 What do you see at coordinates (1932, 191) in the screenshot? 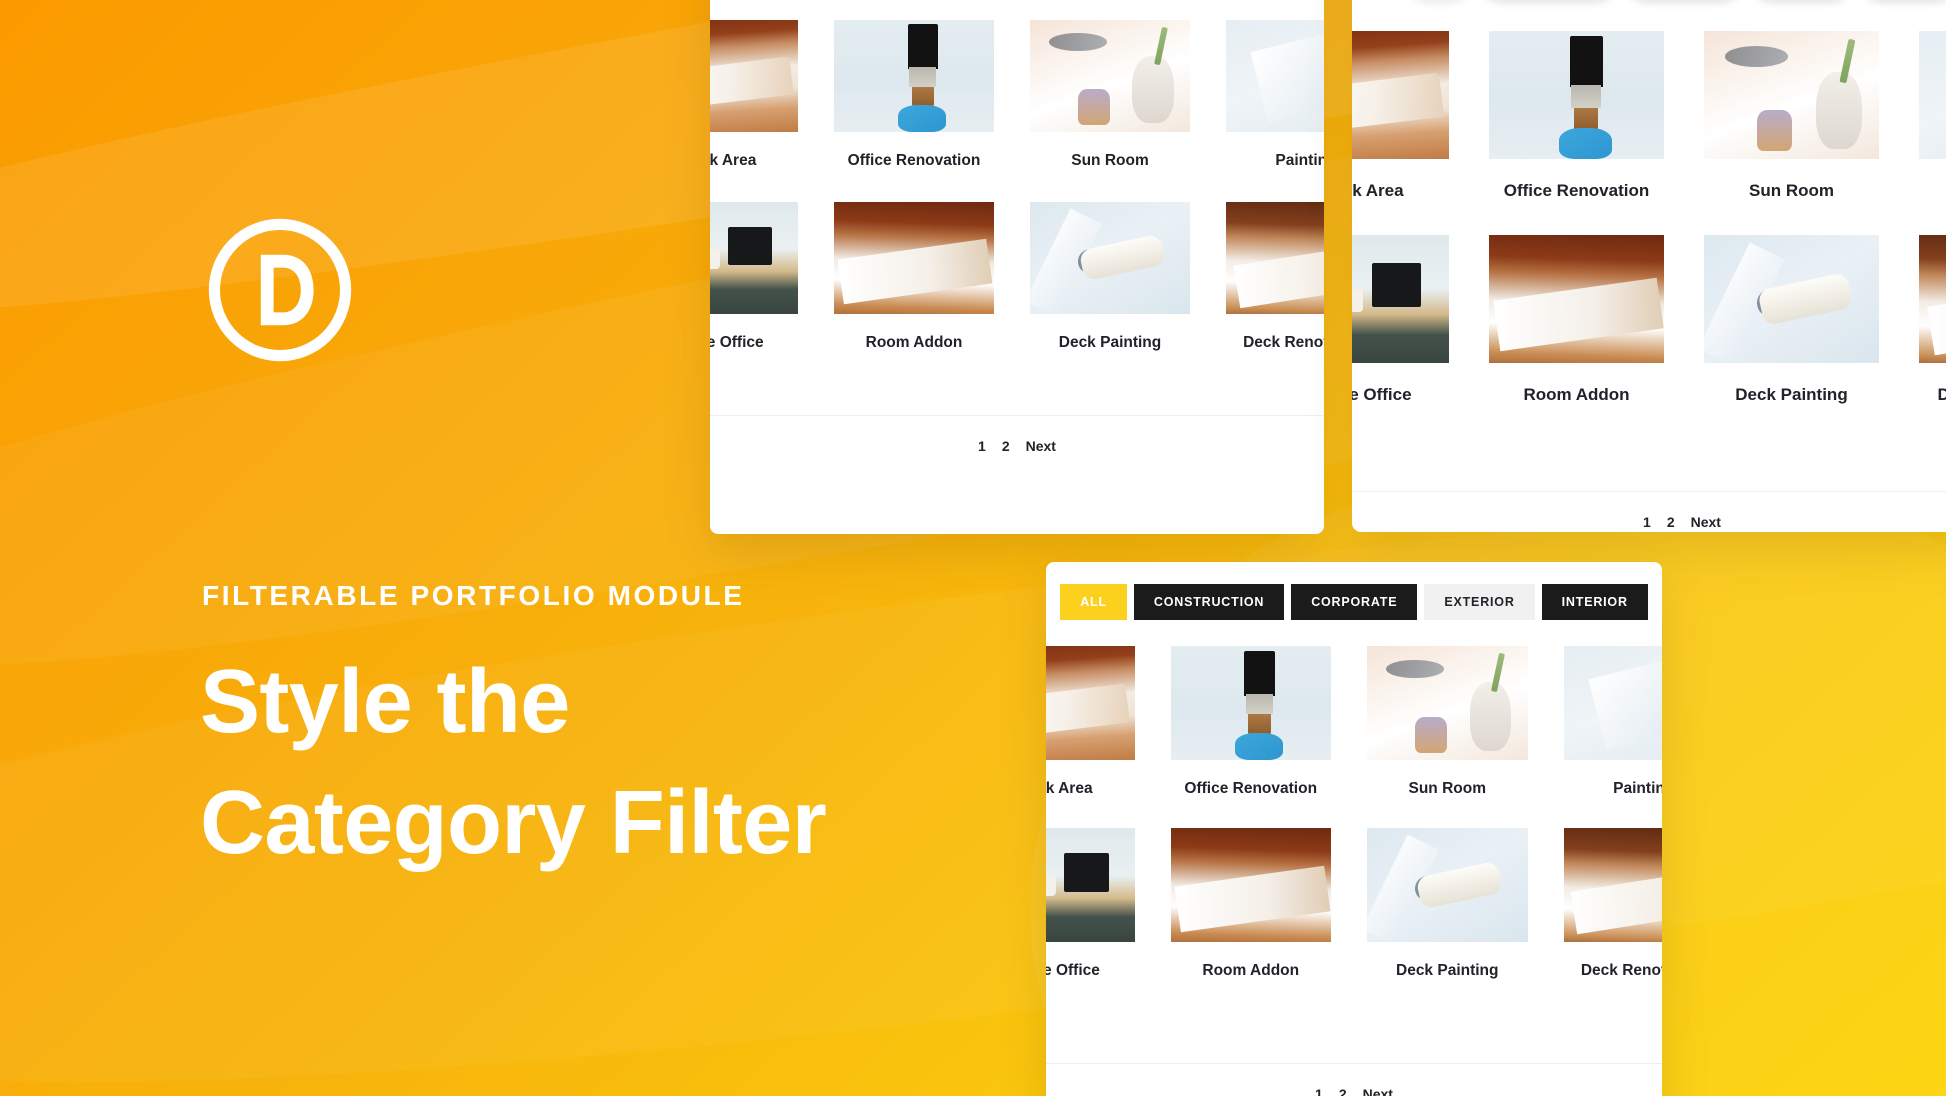
I see `portfolio-item-title: Painting` at bounding box center [1932, 191].